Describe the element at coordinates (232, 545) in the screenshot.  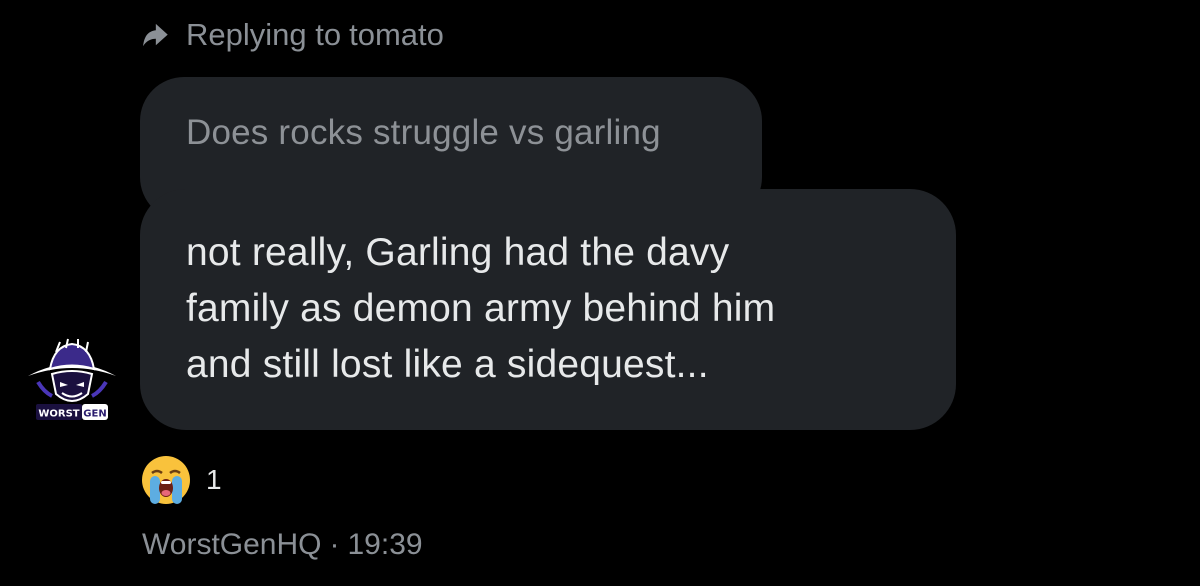
I see `sender-name: WorstGenHQ` at that location.